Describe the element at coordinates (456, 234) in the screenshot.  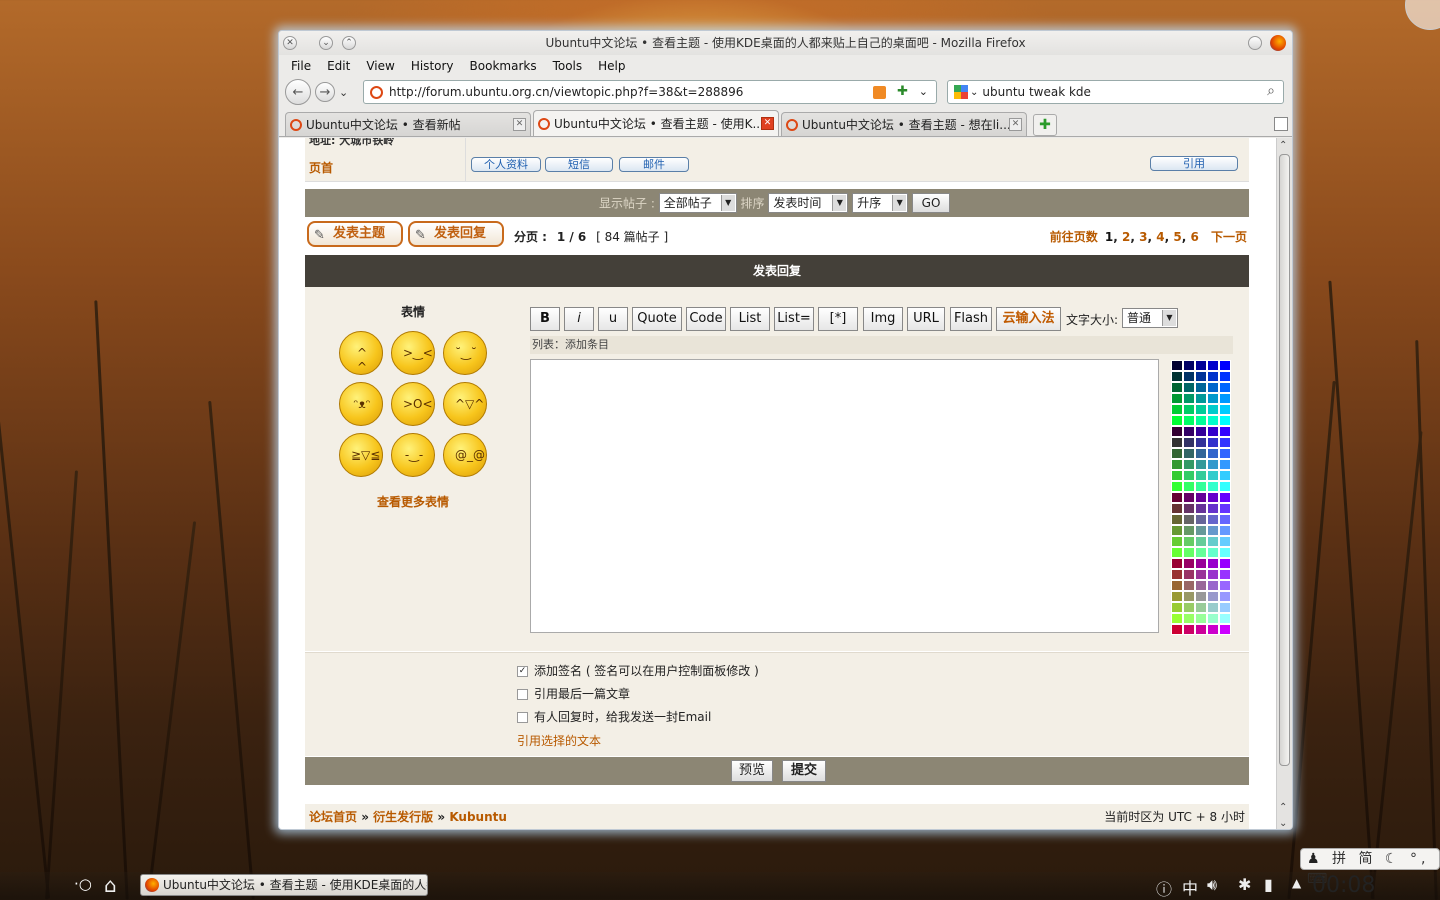
I see `reply-button: ✎ 发表回复` at that location.